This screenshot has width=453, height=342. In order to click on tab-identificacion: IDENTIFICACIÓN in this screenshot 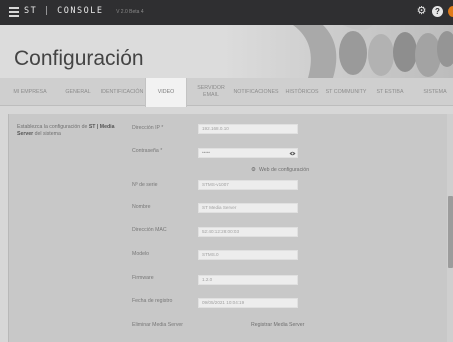, I will do `click(122, 92)`.